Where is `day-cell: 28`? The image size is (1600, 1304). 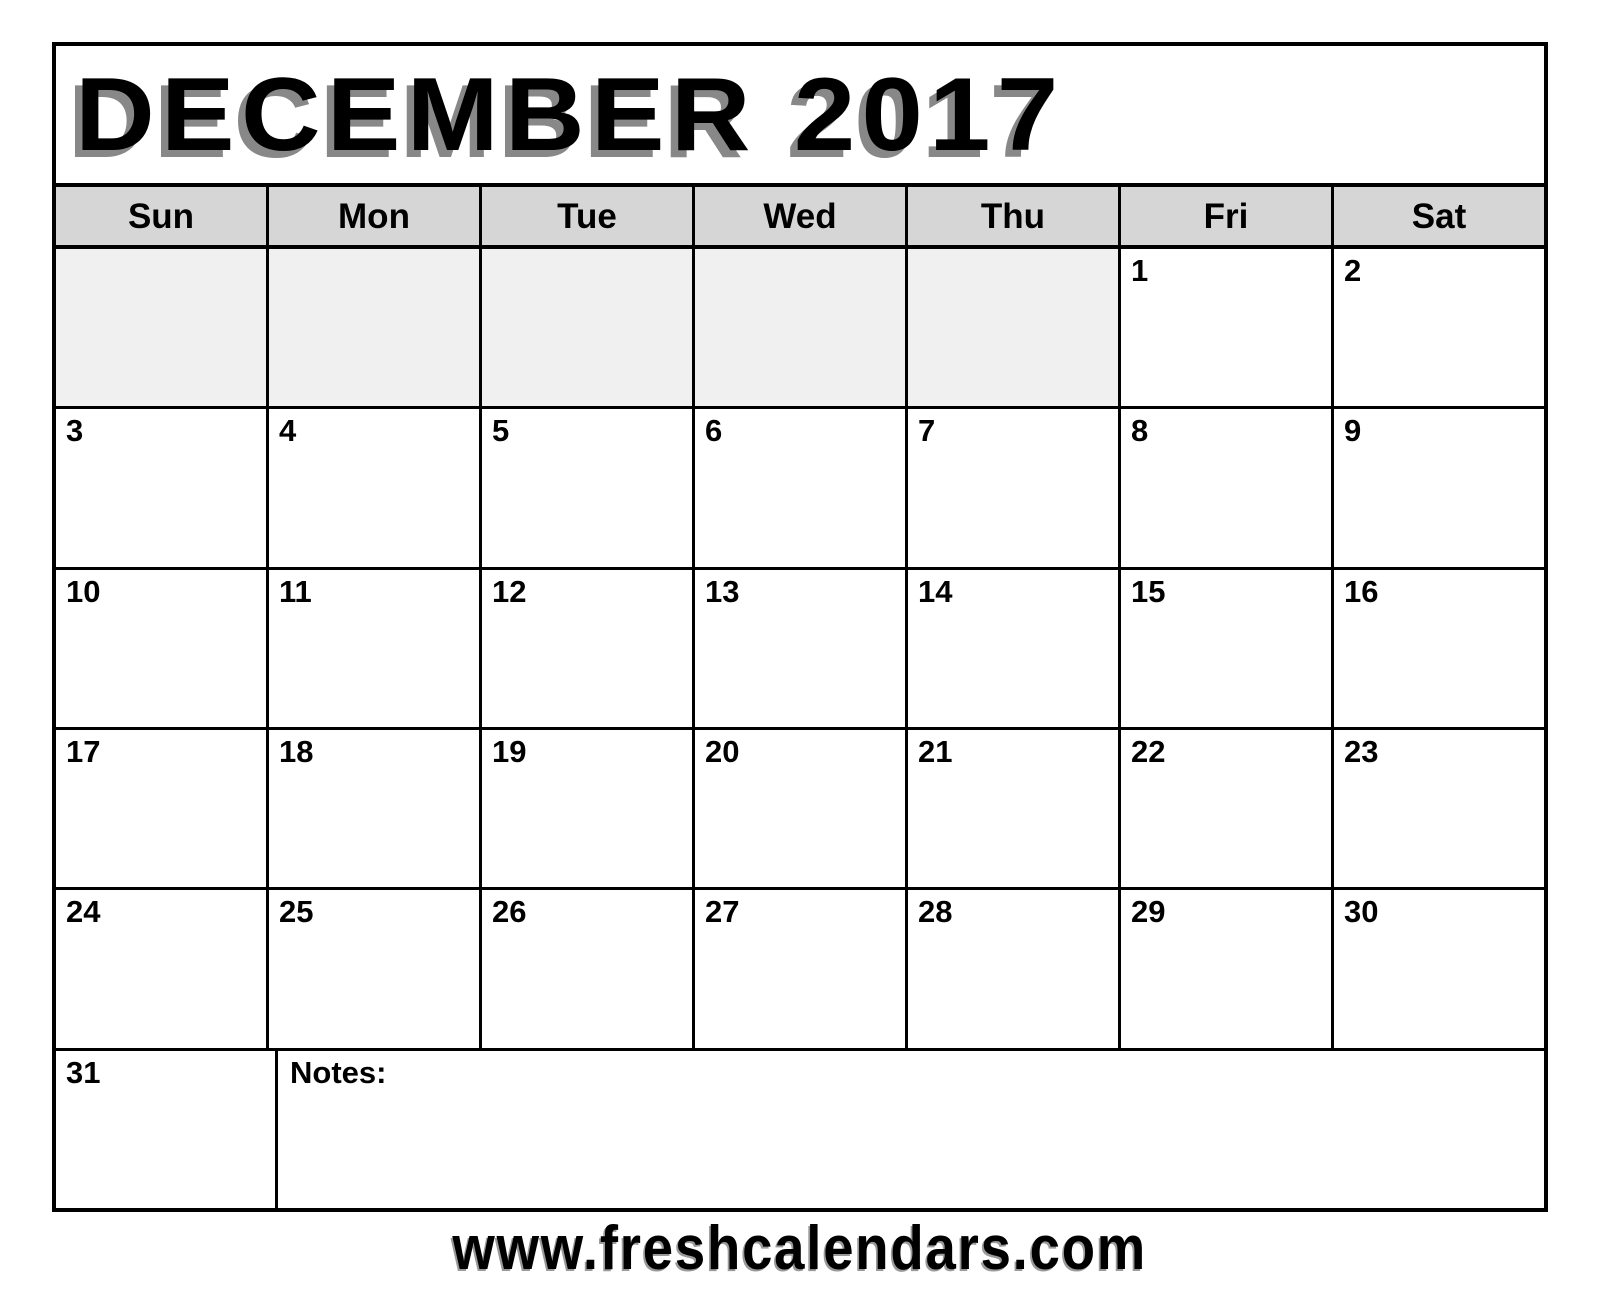
day-cell: 28 is located at coordinates (1014, 969).